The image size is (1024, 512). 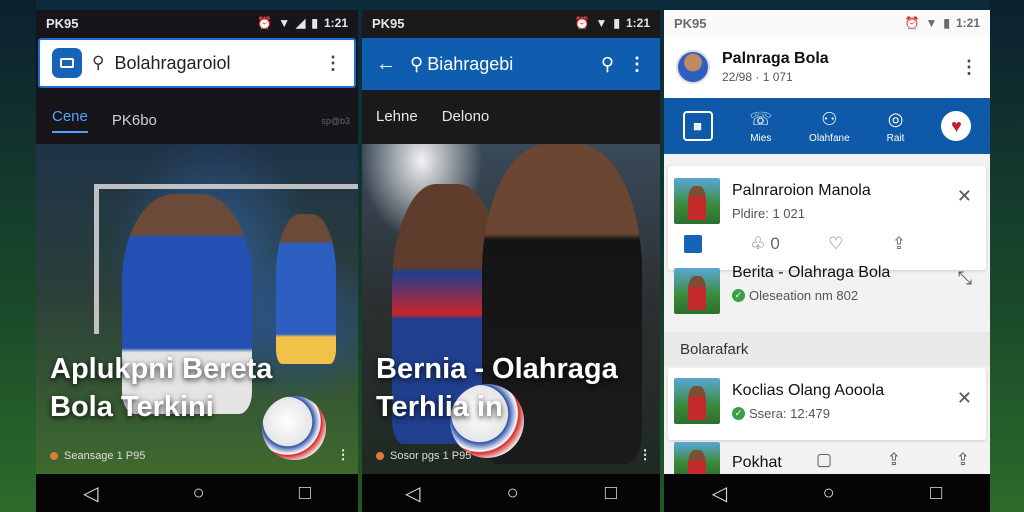 I want to click on action-tag: ▦, so click(x=697, y=126).